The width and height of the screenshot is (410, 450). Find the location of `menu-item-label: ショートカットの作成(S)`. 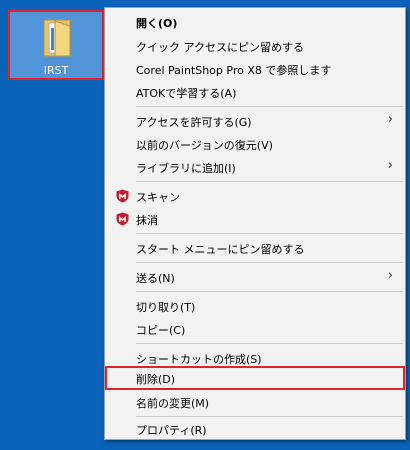

menu-item-label: ショートカットの作成(S) is located at coordinates (199, 359).